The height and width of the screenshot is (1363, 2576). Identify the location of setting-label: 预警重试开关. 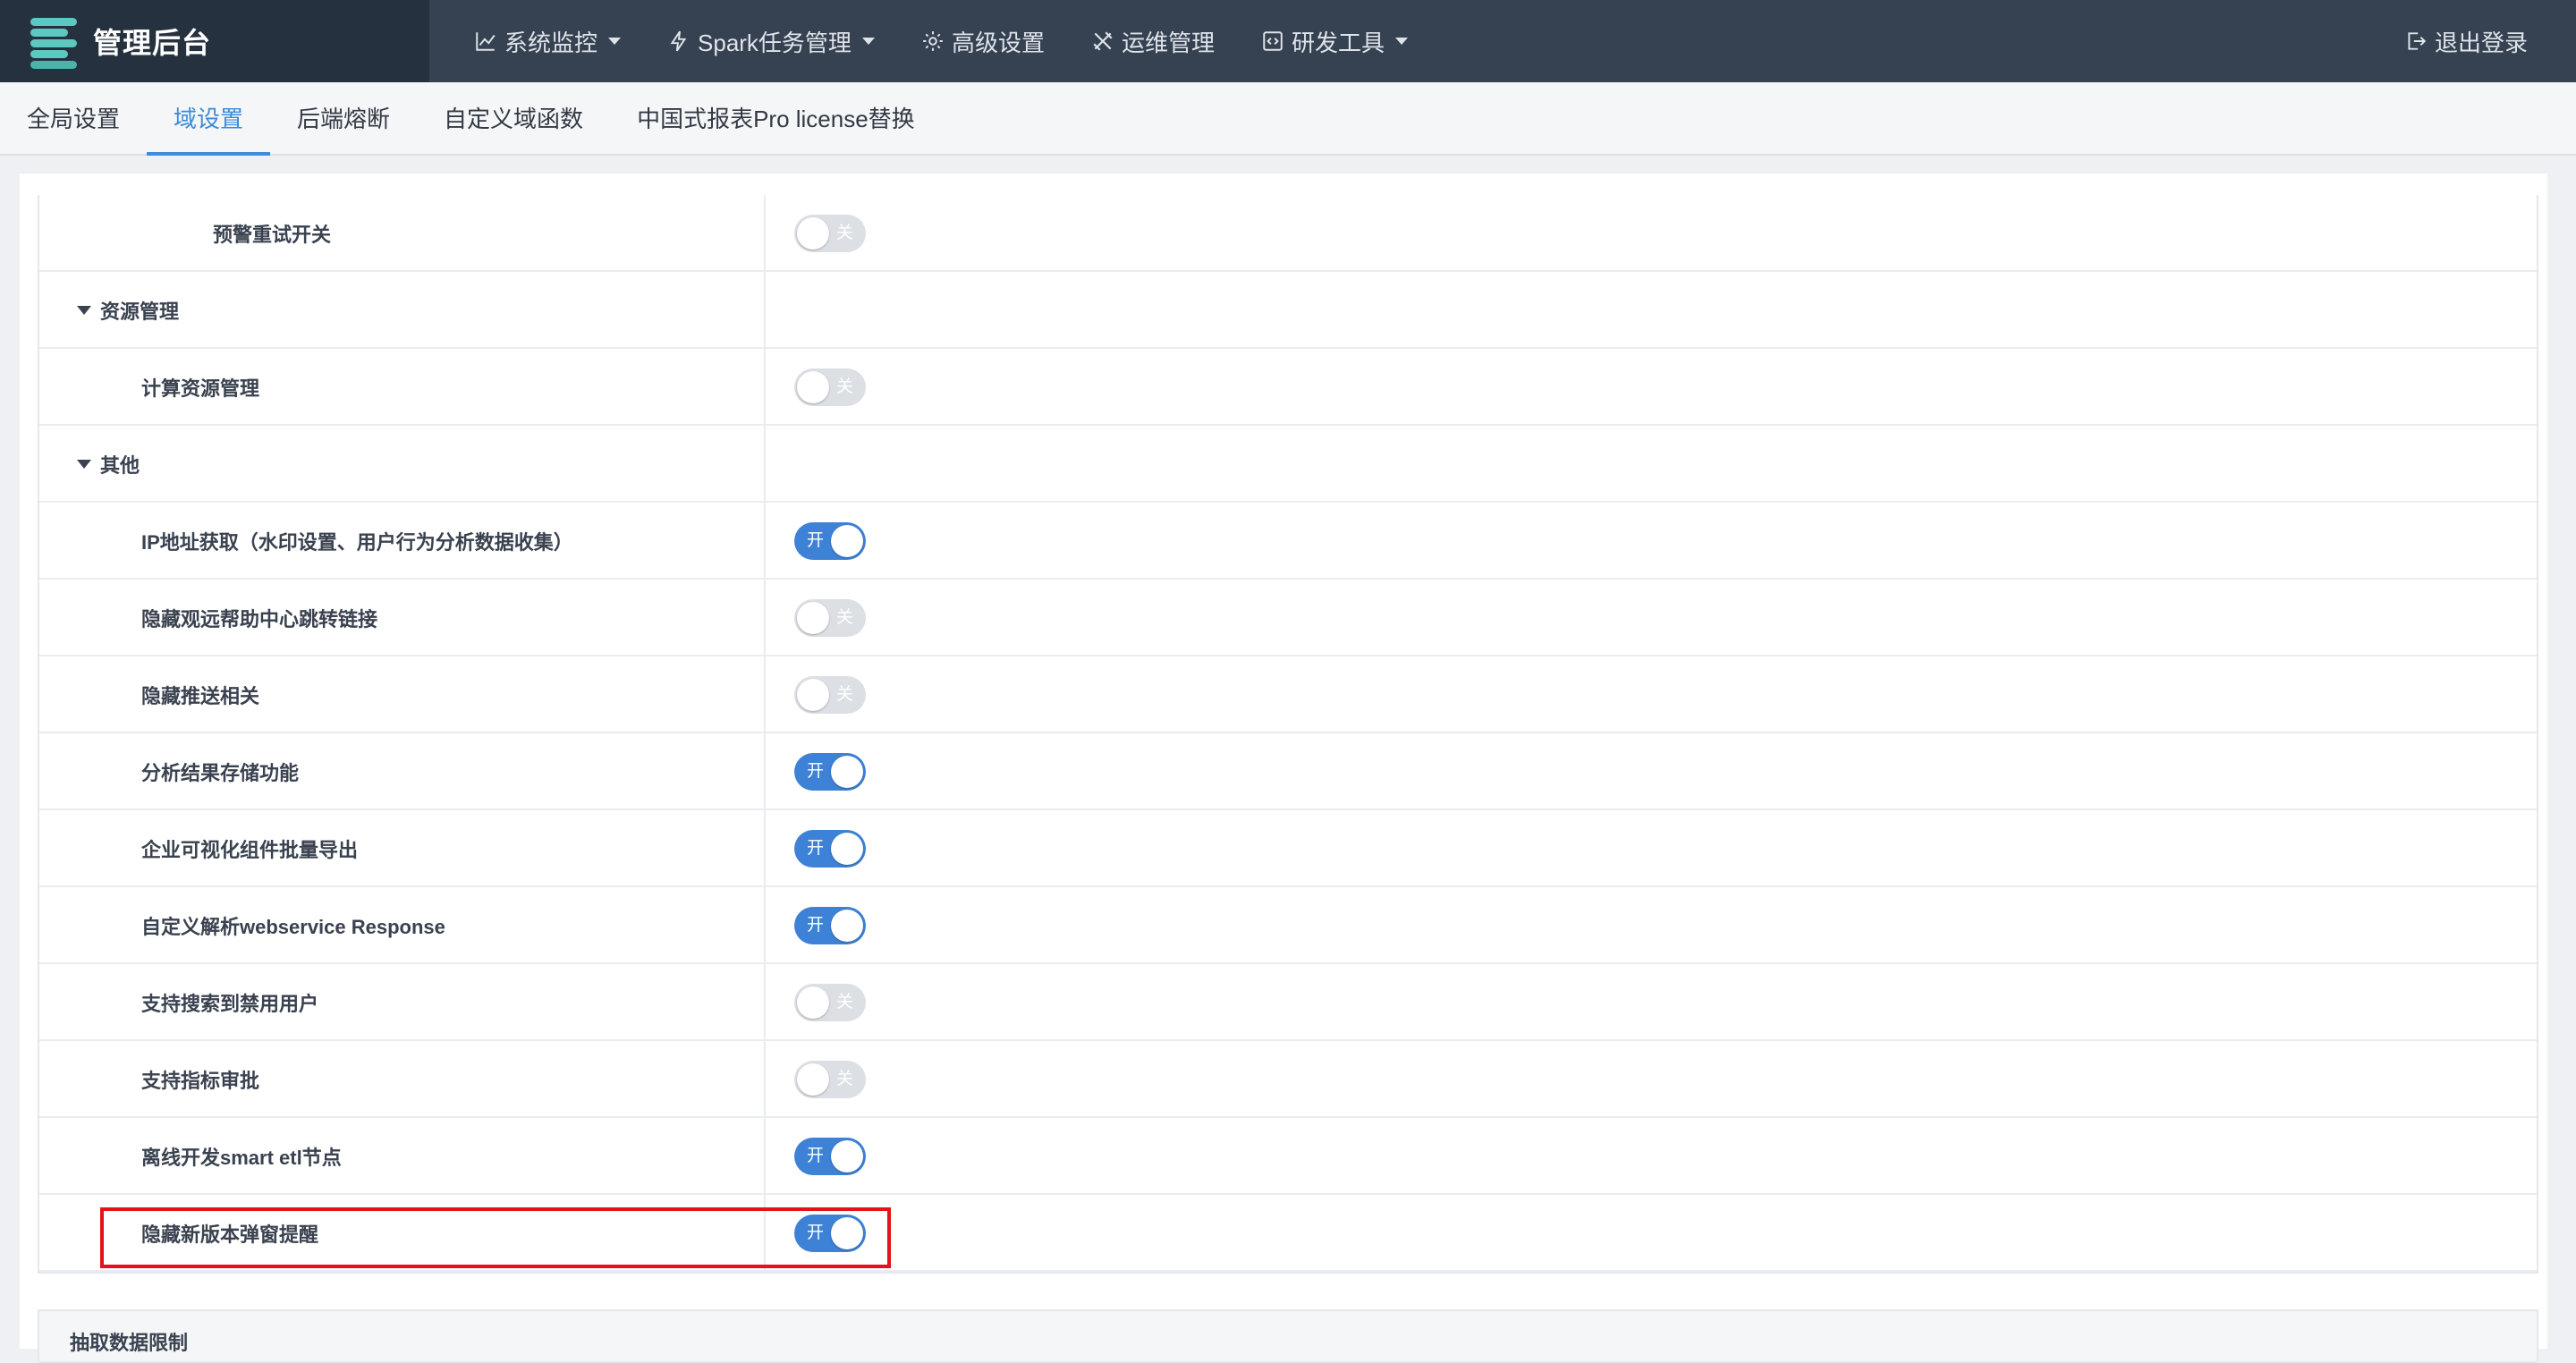
(272, 235).